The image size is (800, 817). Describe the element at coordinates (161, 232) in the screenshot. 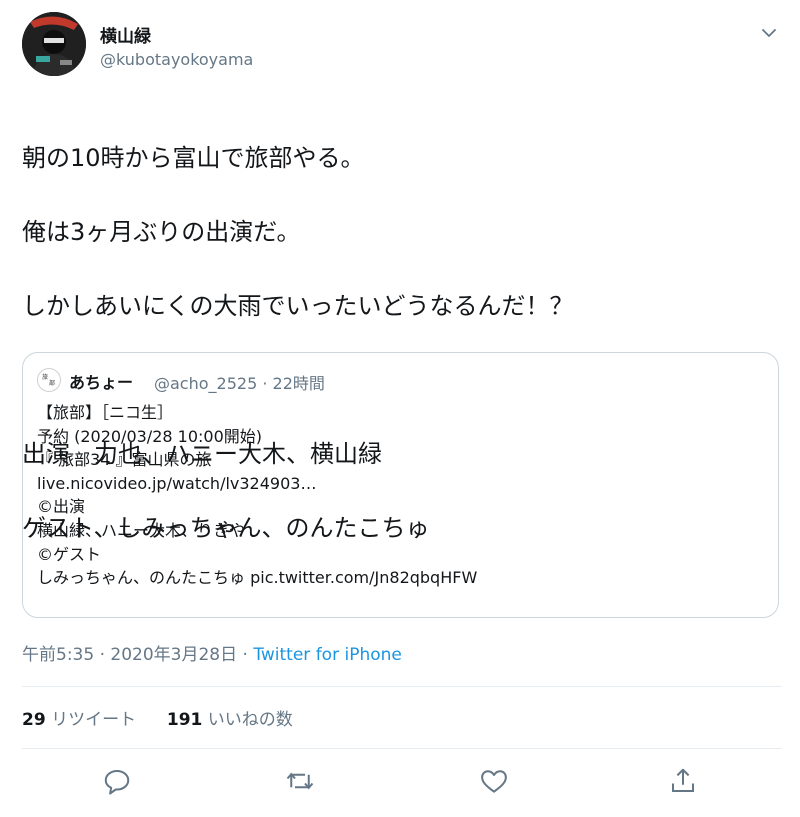

I see `tweet-line: 俺は3ヶ月ぶりの出演だ。` at that location.